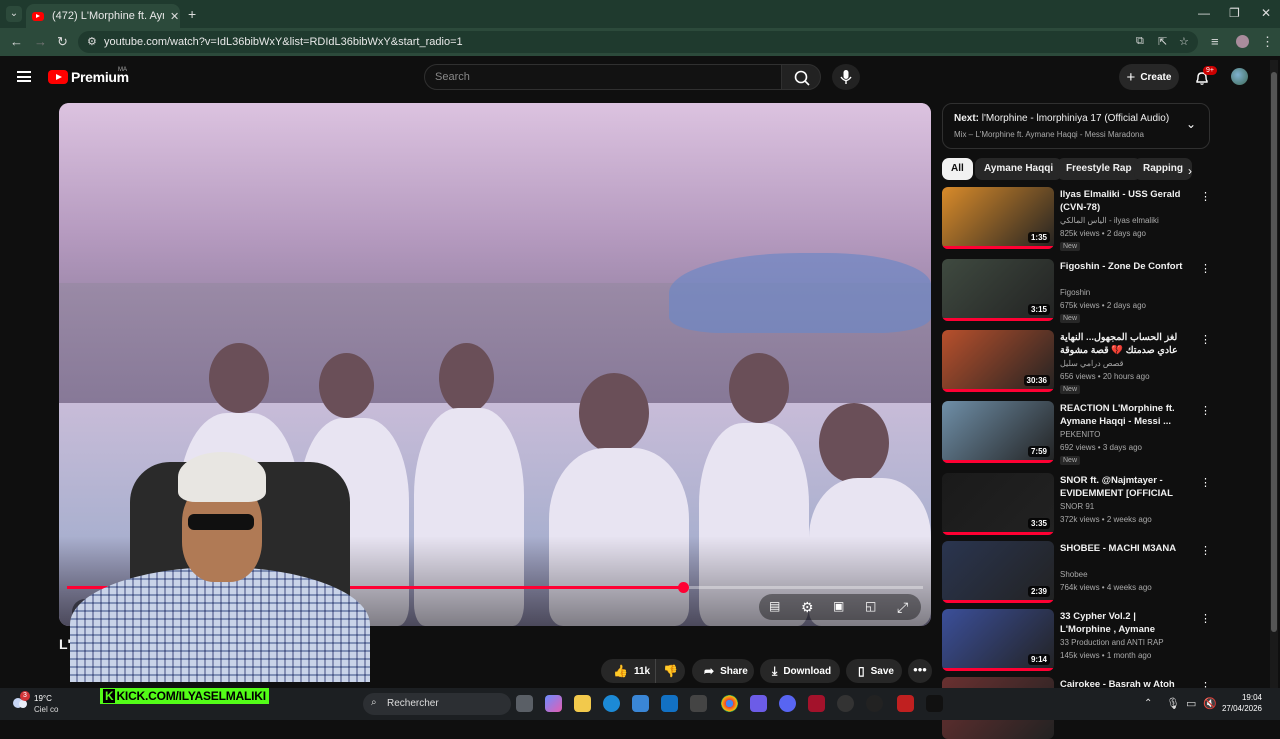 The height and width of the screenshot is (739, 1280). What do you see at coordinates (437, 704) in the screenshot?
I see `taskbar-search: Rechercher` at bounding box center [437, 704].